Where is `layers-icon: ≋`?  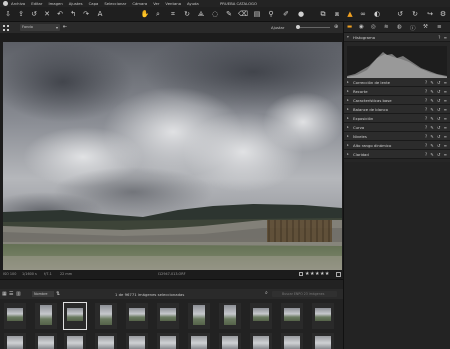 layers-icon: ≋ is located at coordinates (386, 27).